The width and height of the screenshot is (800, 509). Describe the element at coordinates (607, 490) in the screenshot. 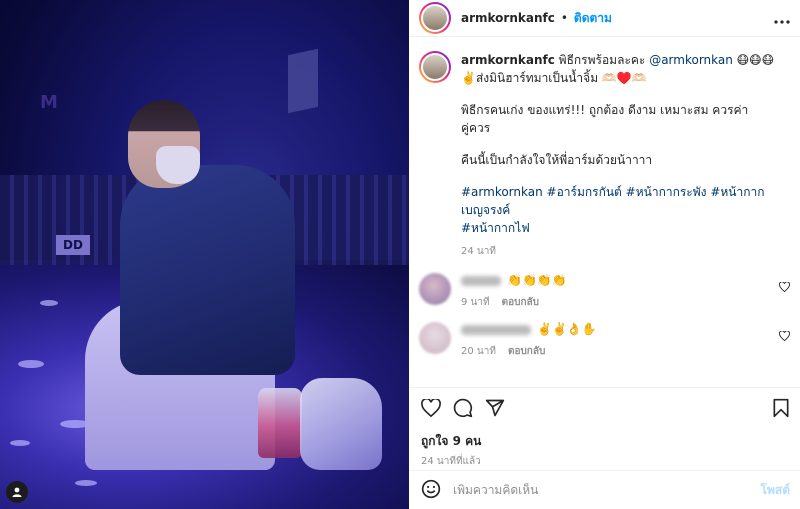

I see `comment-input` at that location.